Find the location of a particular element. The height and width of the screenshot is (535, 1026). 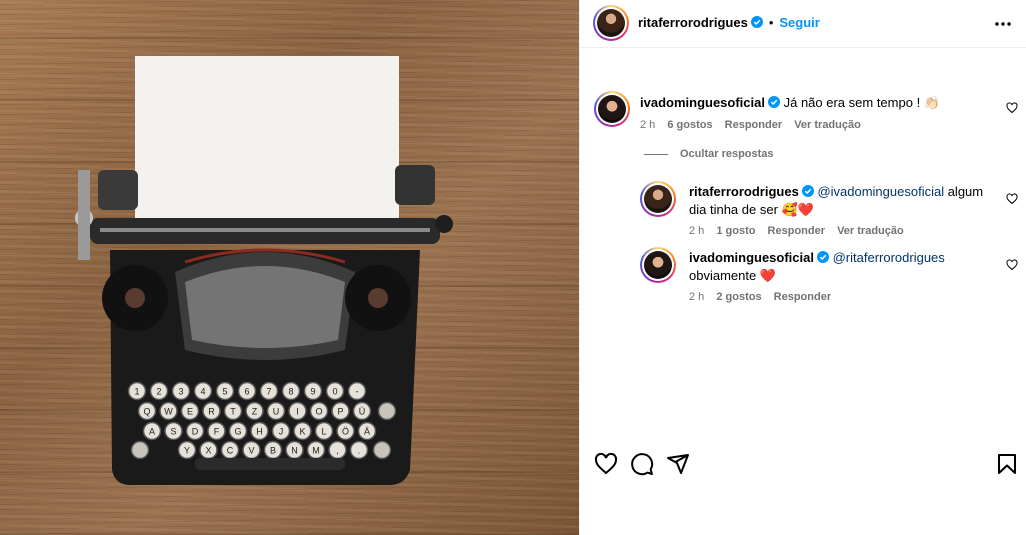

comment-time: 2 h is located at coordinates (647, 125).